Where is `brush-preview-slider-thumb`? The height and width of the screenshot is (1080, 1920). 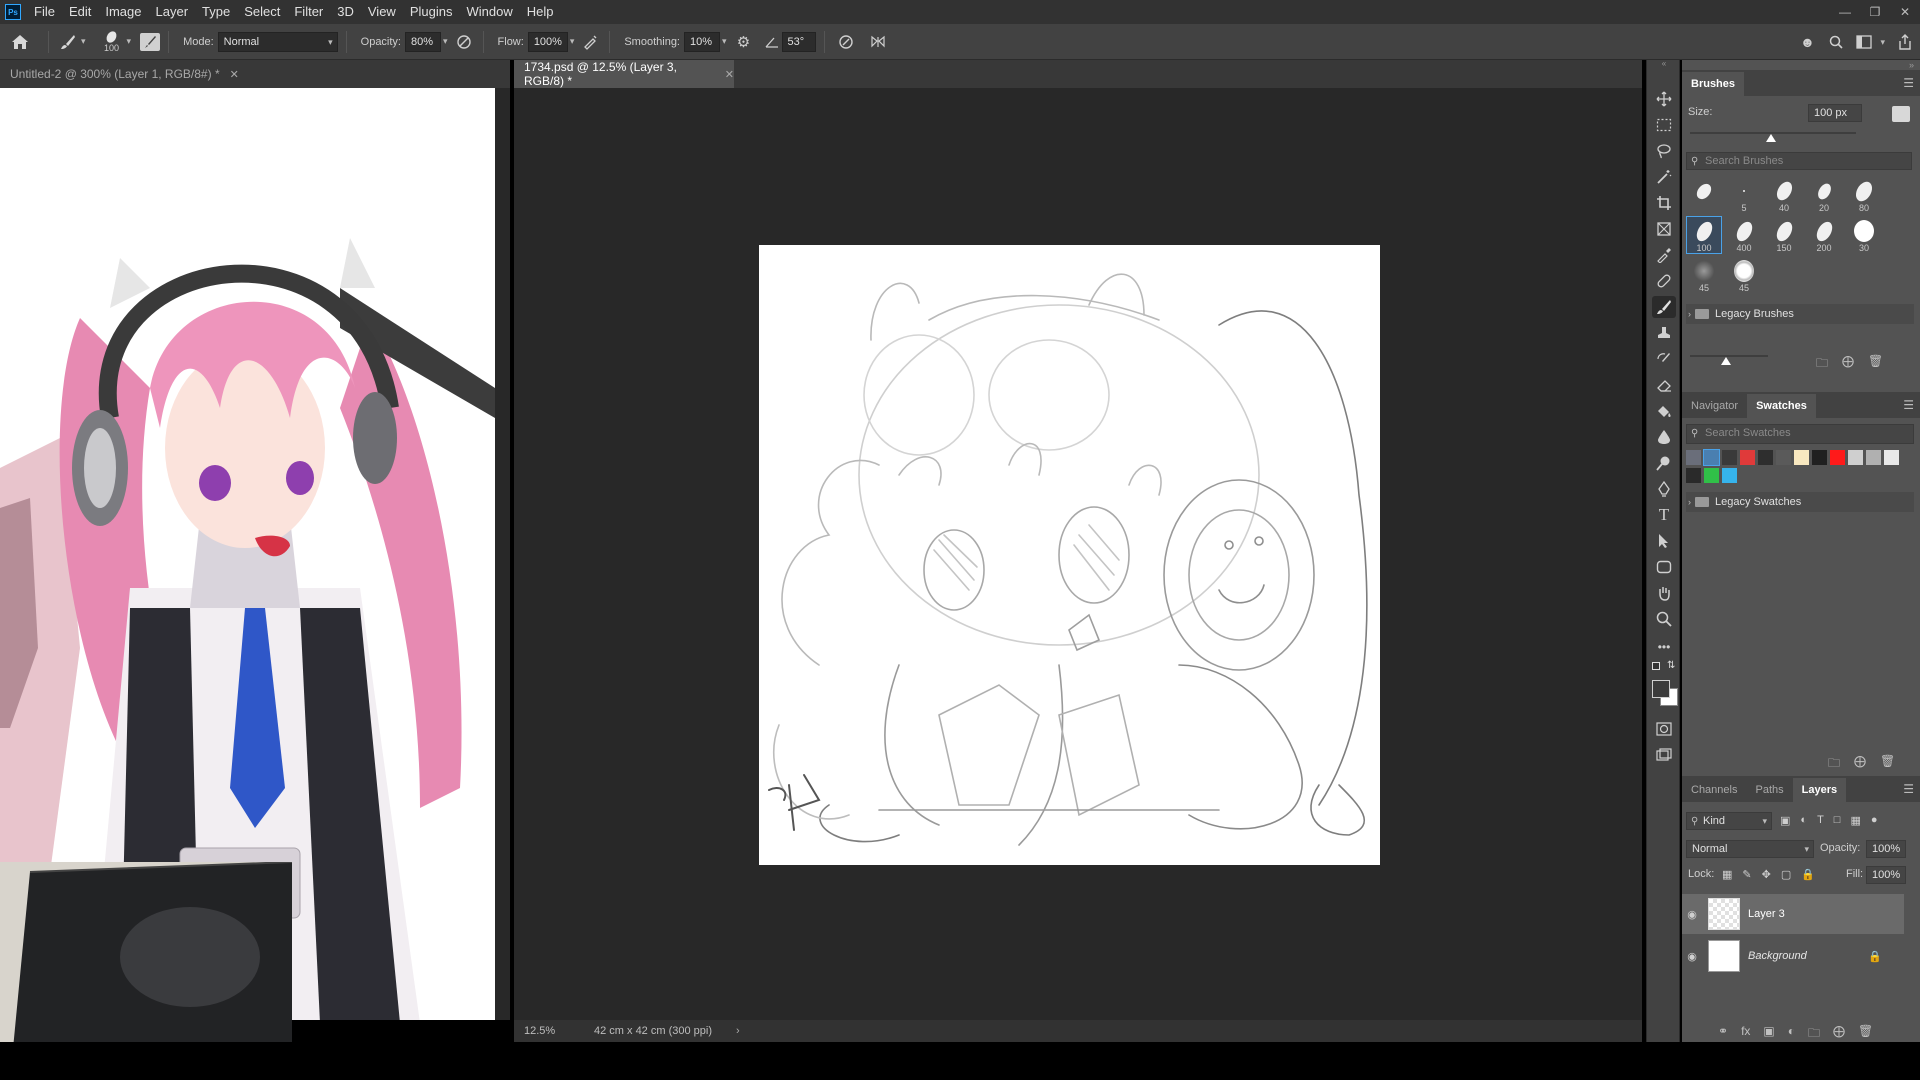 brush-preview-slider-thumb is located at coordinates (1726, 361).